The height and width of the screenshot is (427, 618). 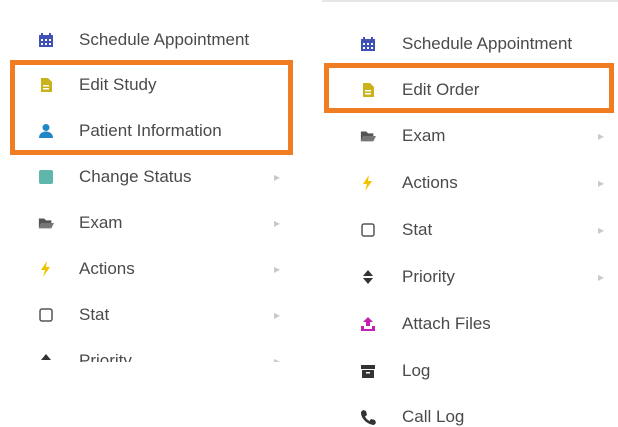 I want to click on menu-item-attach-files: Attach Files, so click(x=470, y=324).